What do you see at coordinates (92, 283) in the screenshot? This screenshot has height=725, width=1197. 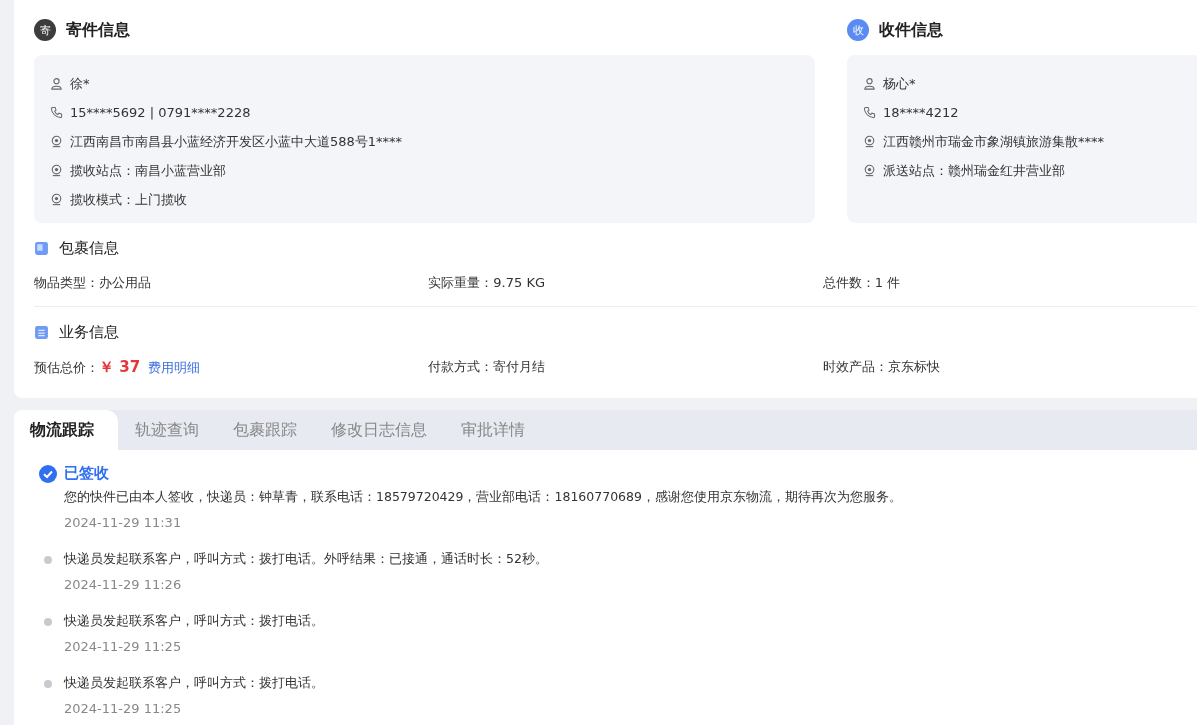 I see `field-text: 物品类型：办公用品` at bounding box center [92, 283].